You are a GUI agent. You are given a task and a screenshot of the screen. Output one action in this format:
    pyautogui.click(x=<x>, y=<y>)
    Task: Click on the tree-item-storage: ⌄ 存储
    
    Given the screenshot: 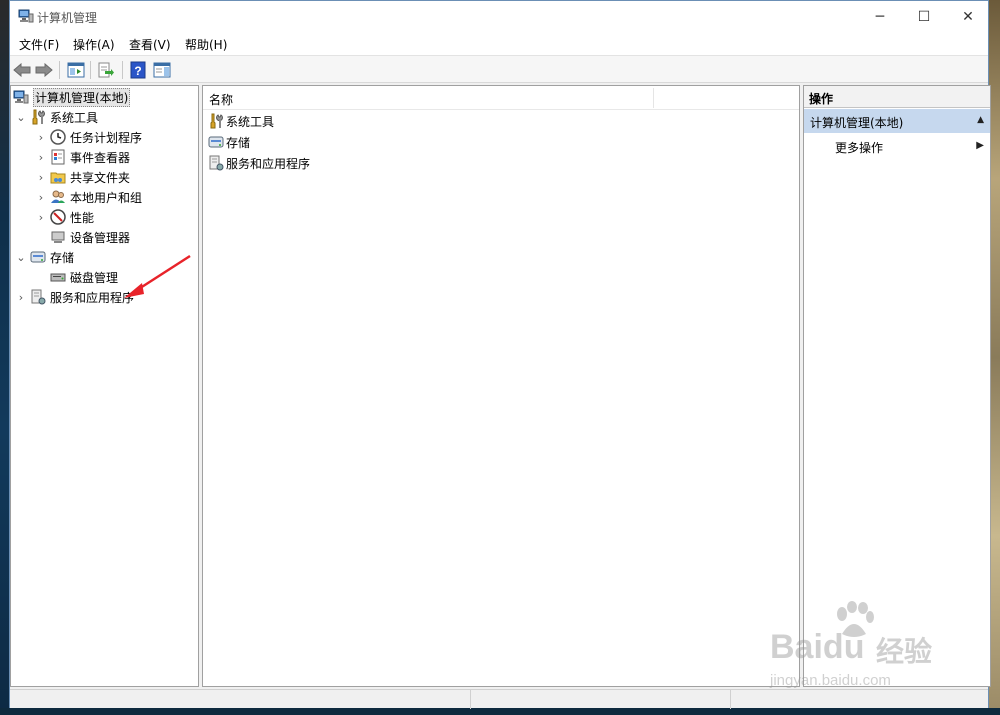 What is the action you would take?
    pyautogui.click(x=44, y=257)
    